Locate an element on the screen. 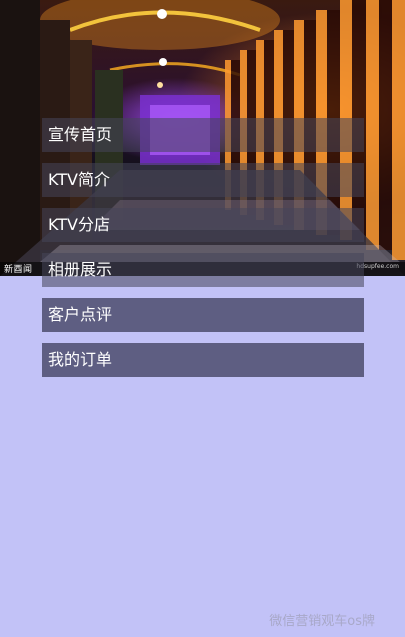  menu-item-label: 相册展示 is located at coordinates (80, 269).